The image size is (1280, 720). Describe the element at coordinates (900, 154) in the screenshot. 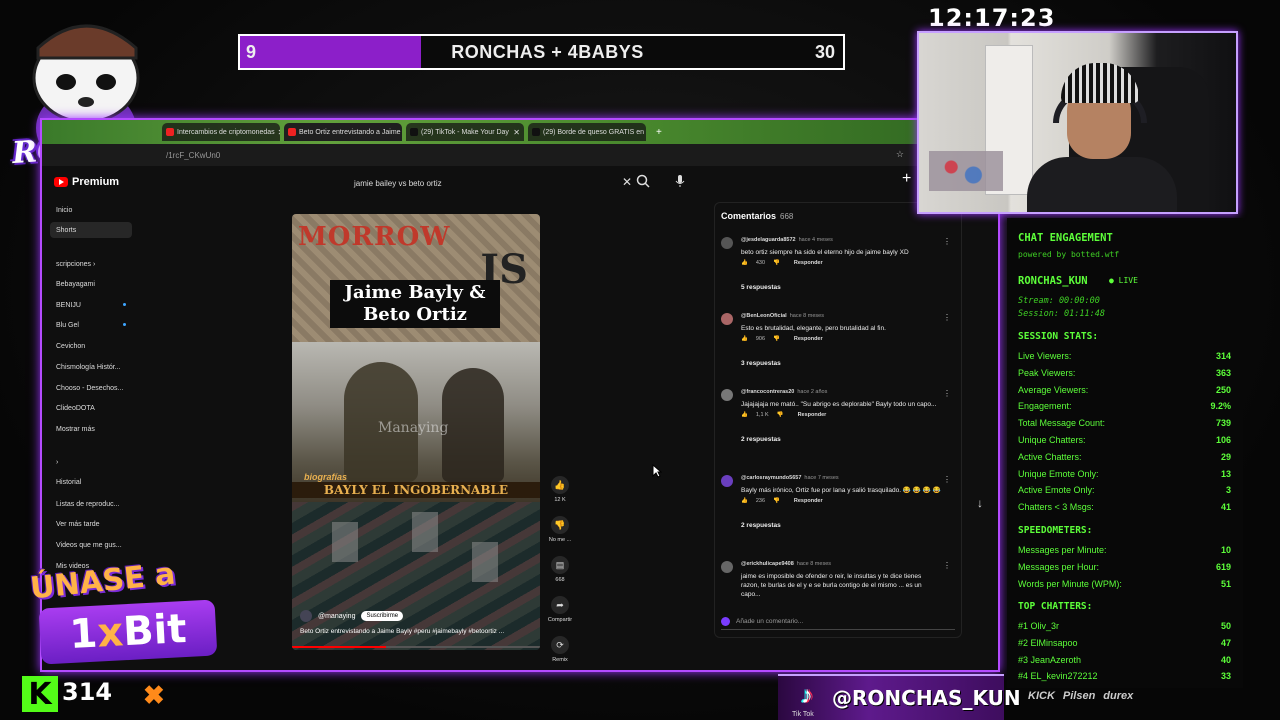

I see `bookmark-star-icon: ☆` at that location.